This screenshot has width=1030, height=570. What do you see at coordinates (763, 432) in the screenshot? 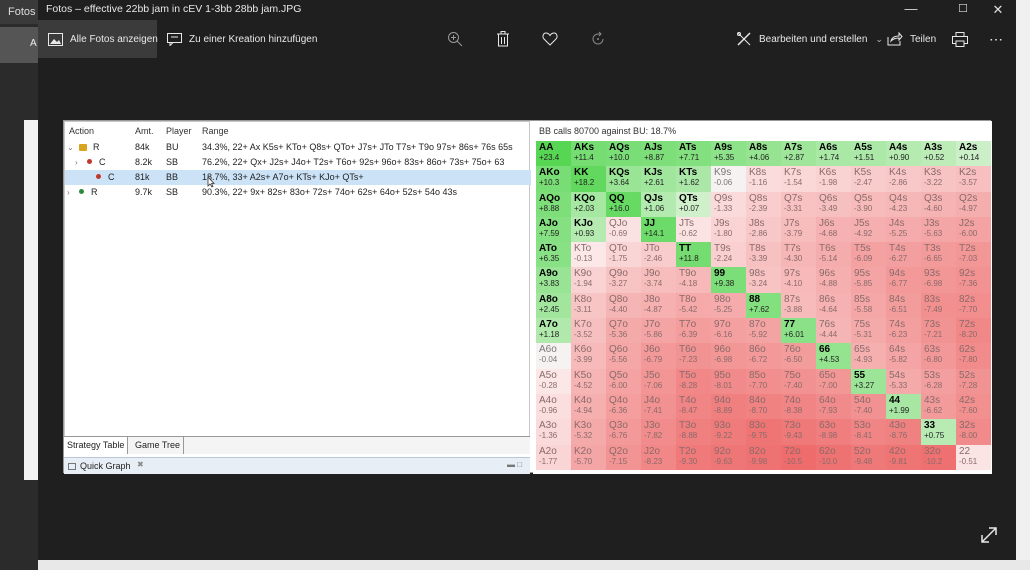
I see `hand-cell: 83o -9.75` at bounding box center [763, 432].